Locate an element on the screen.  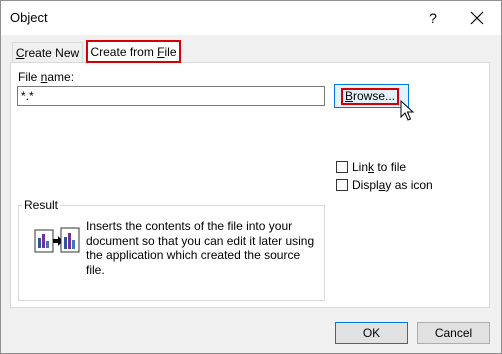
ok-button: OK is located at coordinates (371, 333).